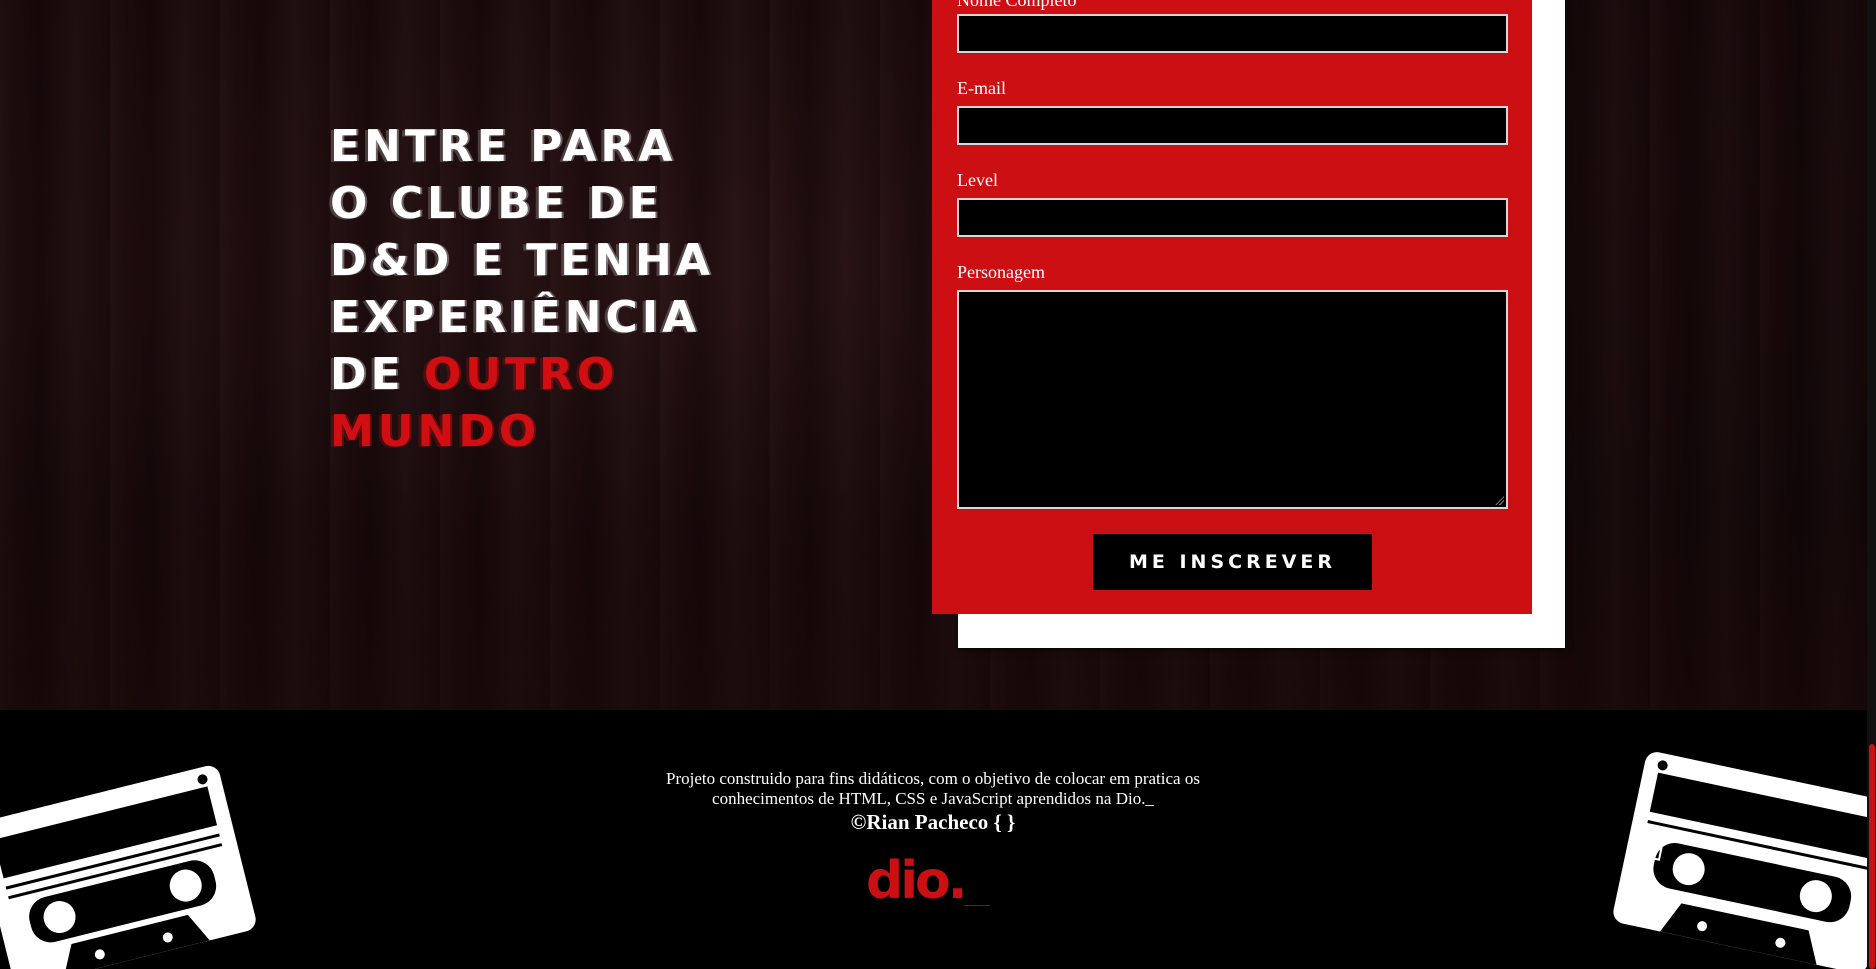 The width and height of the screenshot is (1876, 969). I want to click on character-textarea, so click(1232, 399).